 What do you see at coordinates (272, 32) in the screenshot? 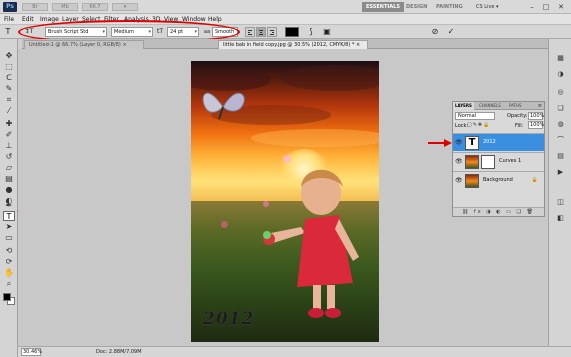
I see `align-right-button` at bounding box center [272, 32].